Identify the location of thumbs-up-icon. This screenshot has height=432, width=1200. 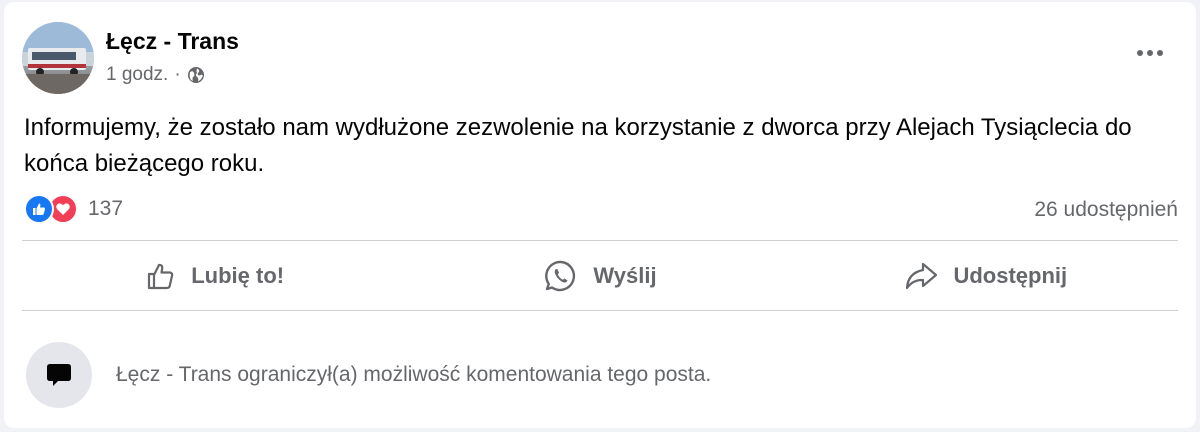
(161, 276).